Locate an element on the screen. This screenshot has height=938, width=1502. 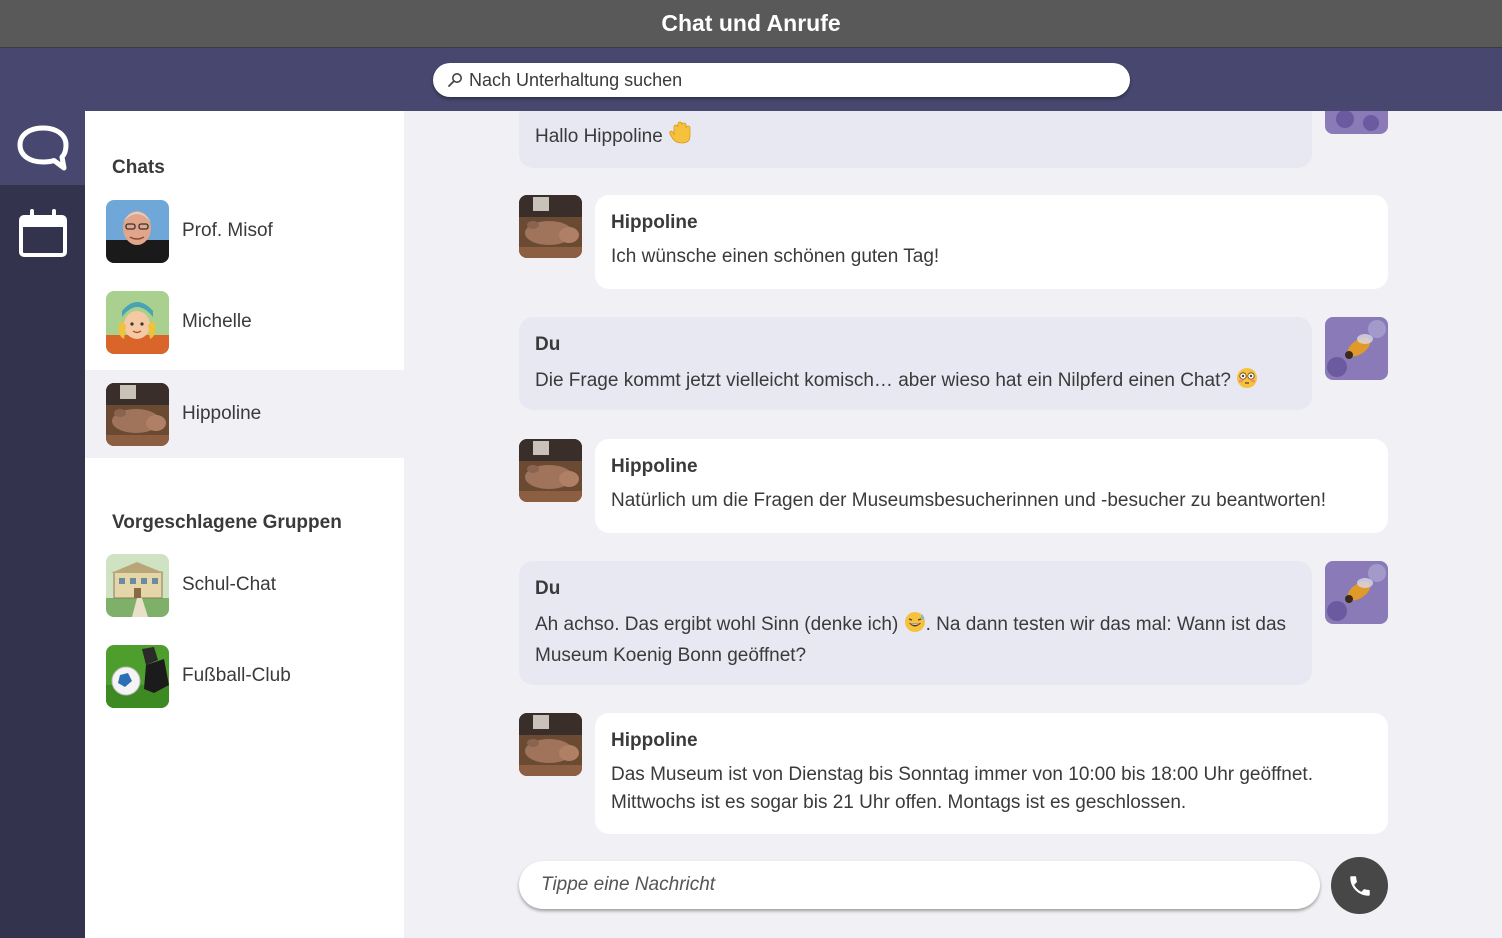
contact-name: Hippoline is located at coordinates (222, 413).